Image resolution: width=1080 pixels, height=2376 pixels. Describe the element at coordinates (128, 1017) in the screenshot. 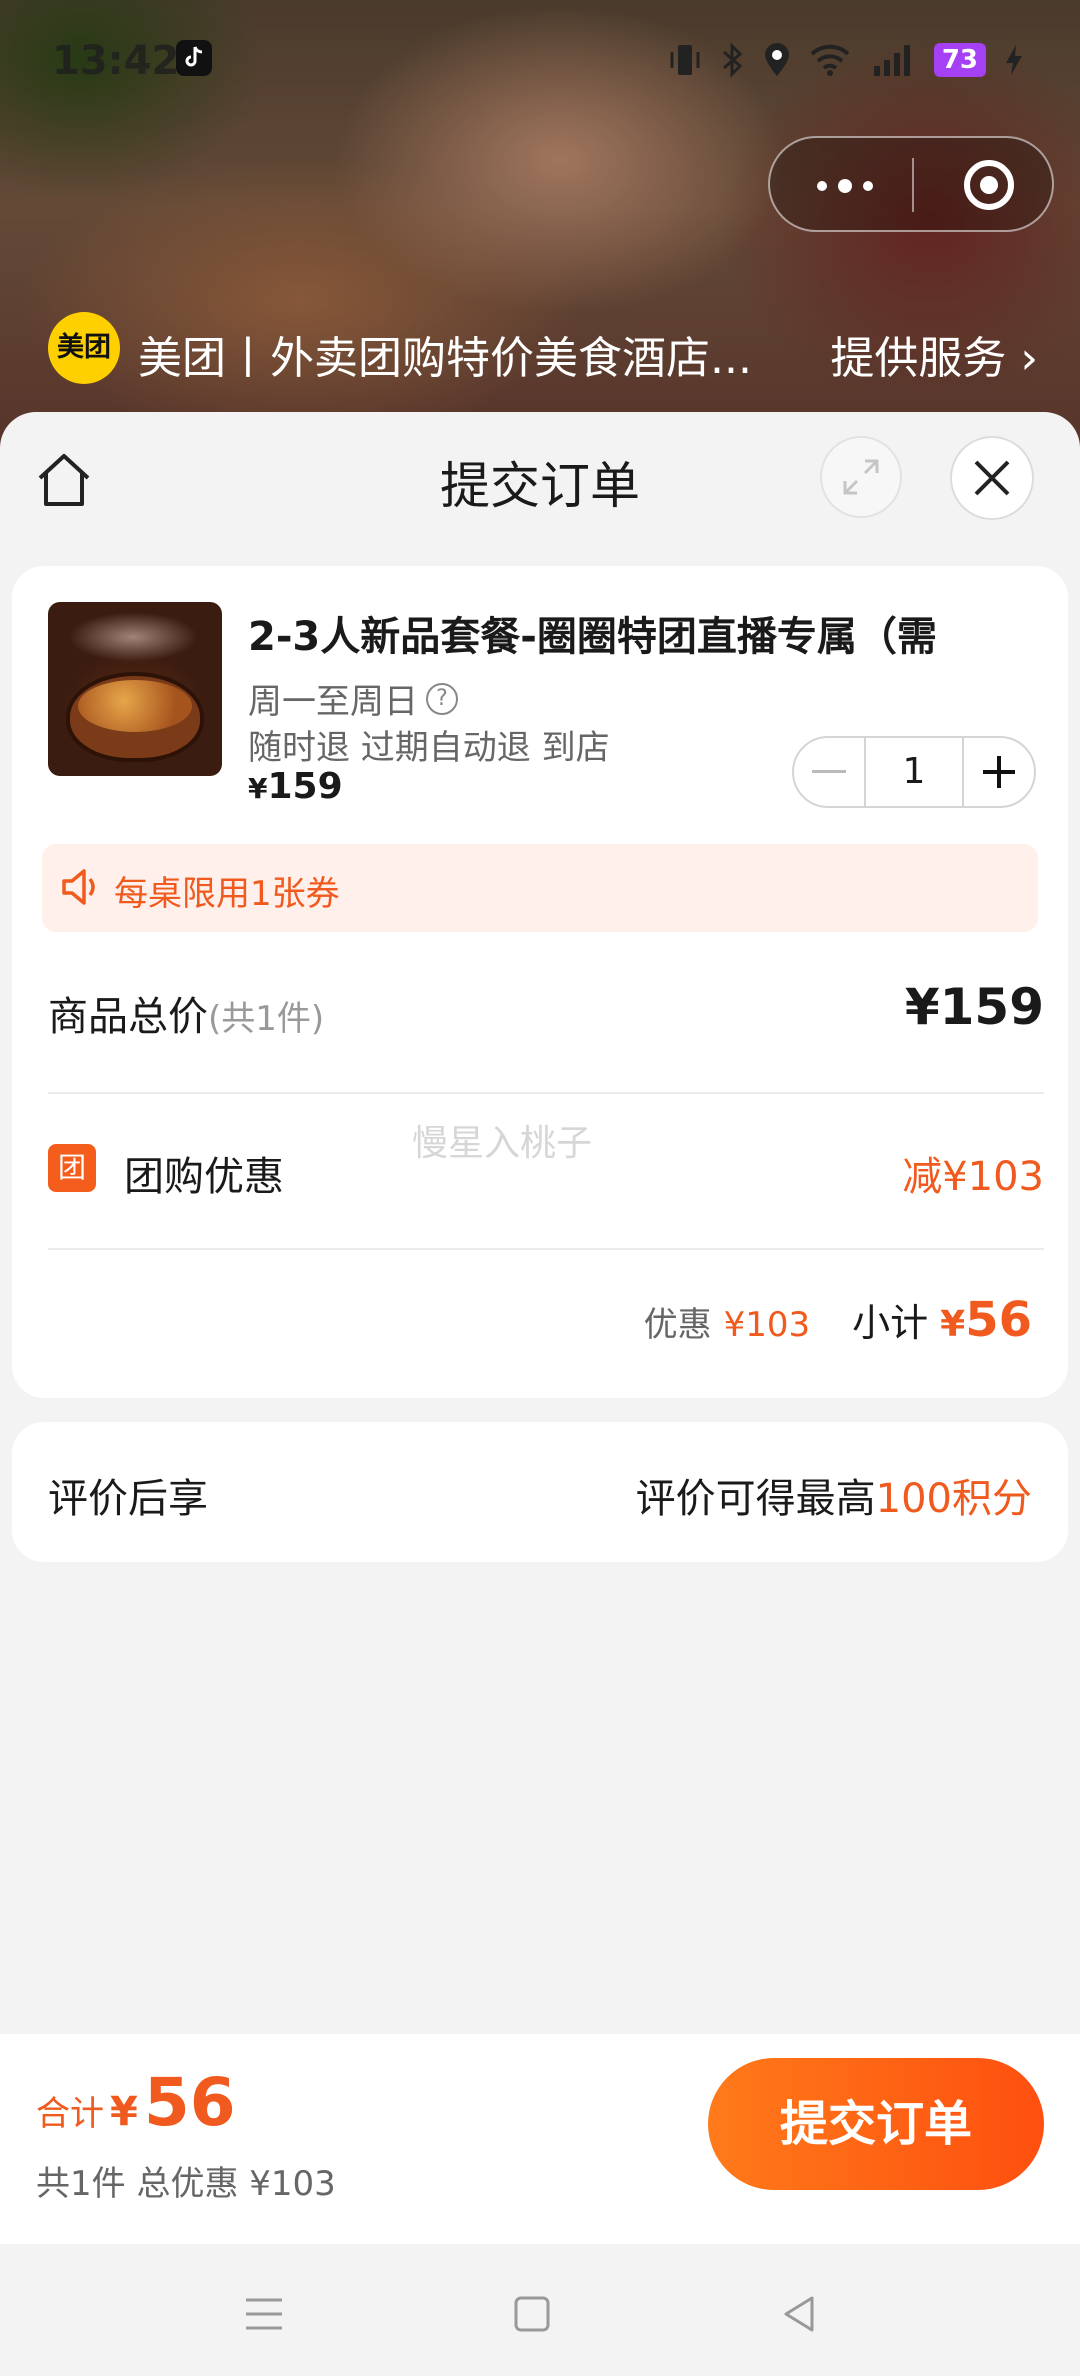

I see `goods-total-label: 商品总价` at that location.